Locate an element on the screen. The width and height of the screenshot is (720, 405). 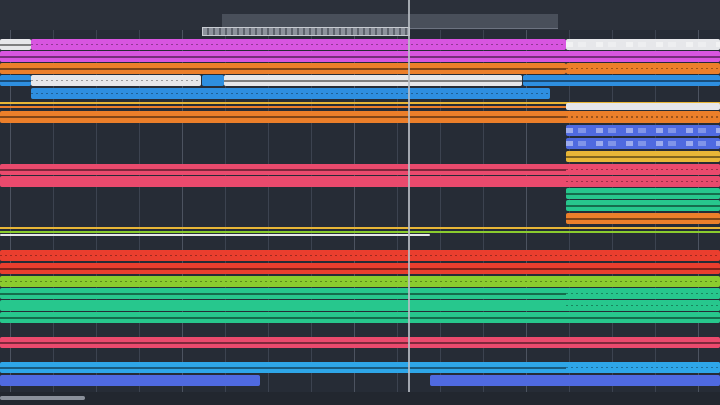
horizontal-scrollbar-thumb is located at coordinates (42, 398).